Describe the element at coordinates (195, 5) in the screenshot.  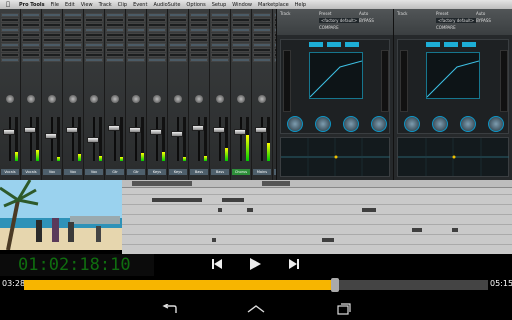
I see `menu-options: Options` at that location.